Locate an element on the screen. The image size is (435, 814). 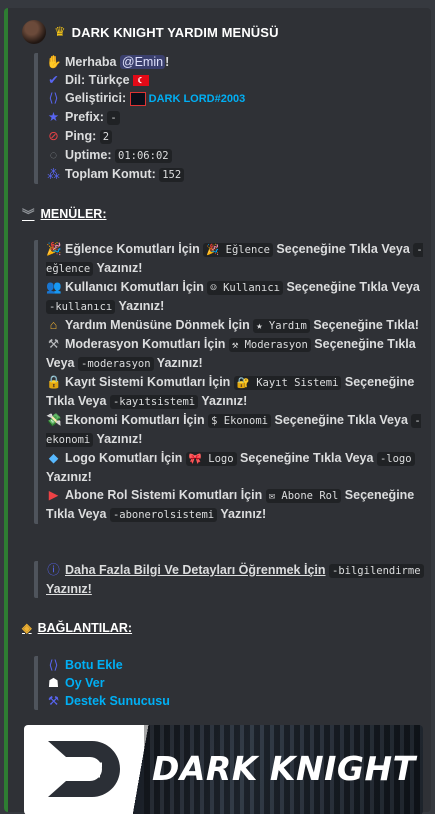
developer-line: ⟨⟩ Geliştirici: DARK LORD#2003 is located at coordinates (235, 98).